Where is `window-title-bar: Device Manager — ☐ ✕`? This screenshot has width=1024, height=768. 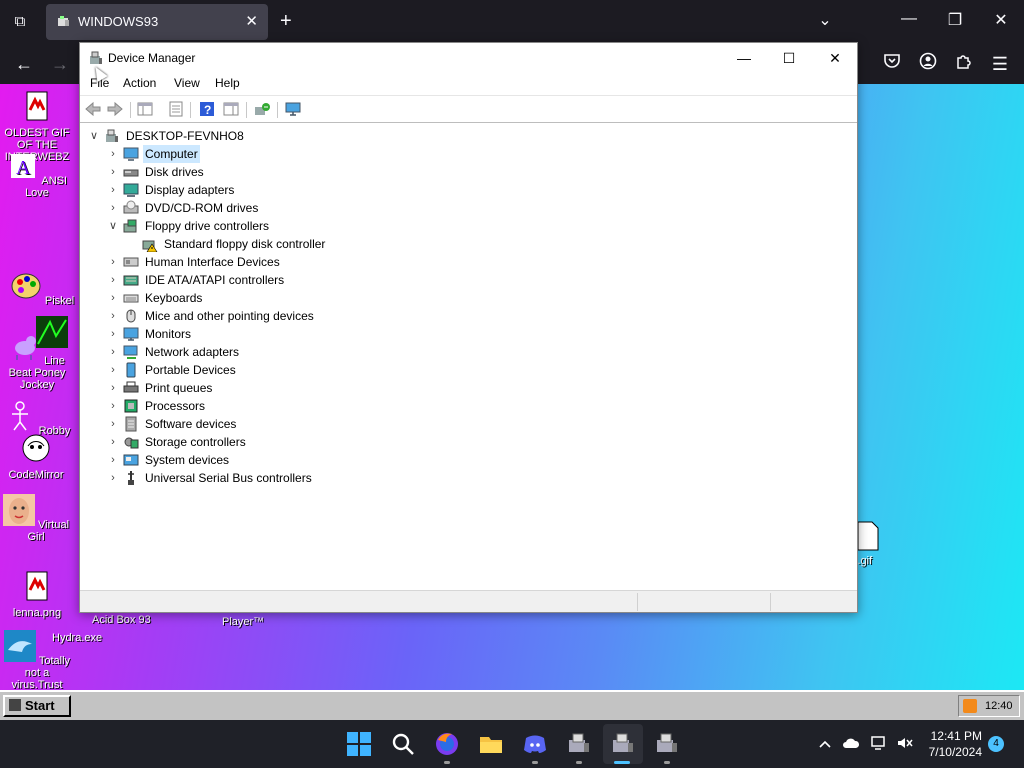
window-title-bar: Device Manager — ☐ ✕ is located at coordinates (468, 58).